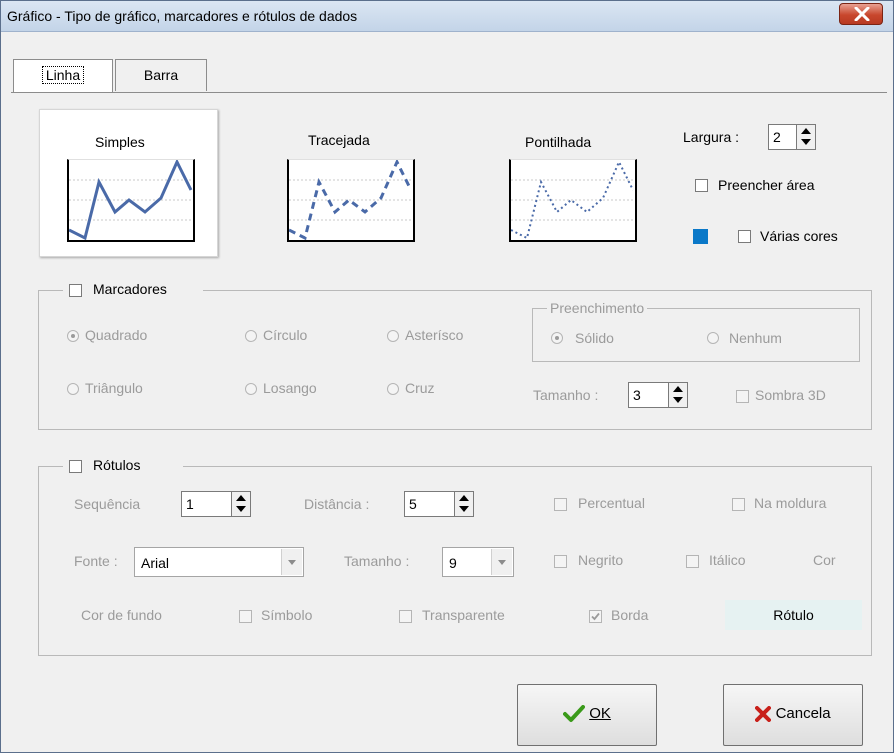 The image size is (894, 753). I want to click on line-style-dashed-label: Tracejada, so click(339, 140).